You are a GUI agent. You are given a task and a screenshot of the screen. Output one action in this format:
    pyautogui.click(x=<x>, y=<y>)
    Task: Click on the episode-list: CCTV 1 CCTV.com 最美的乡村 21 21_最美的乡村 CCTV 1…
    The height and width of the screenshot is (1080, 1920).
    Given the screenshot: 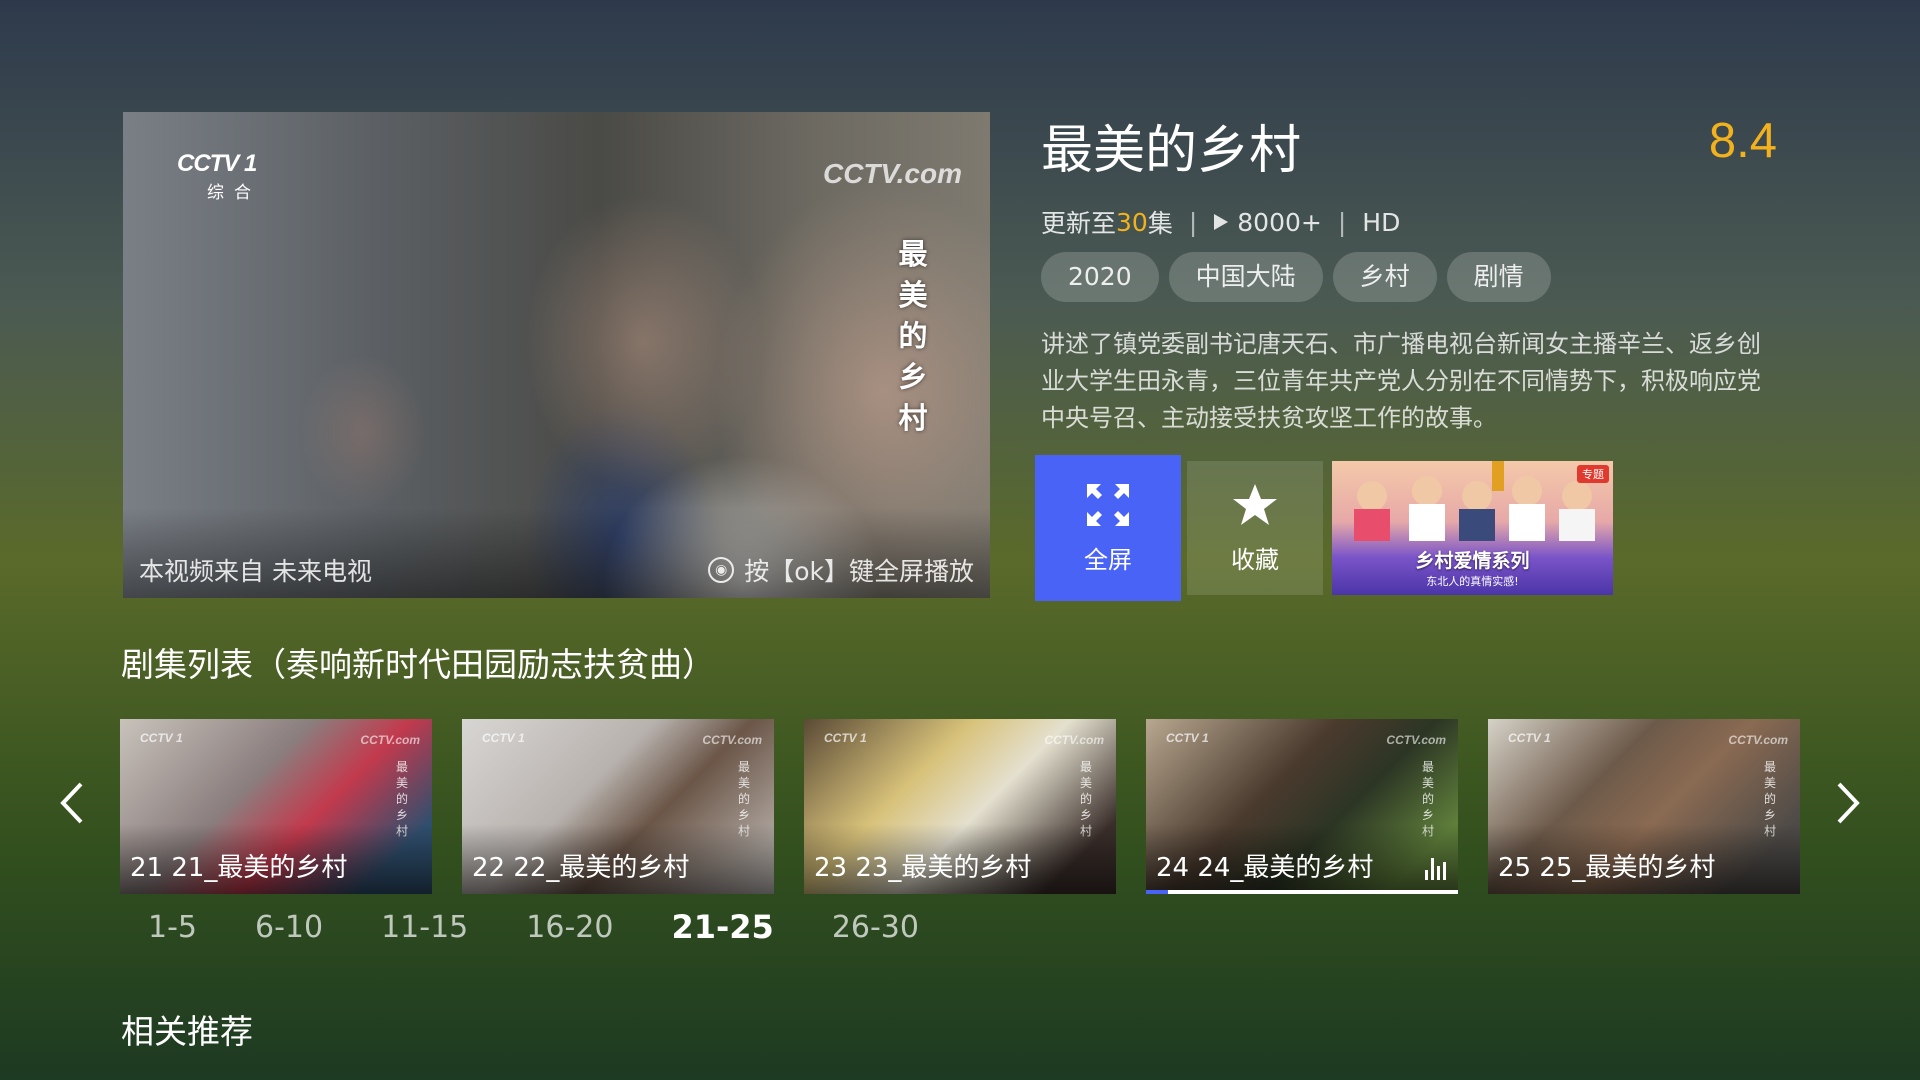 What is the action you would take?
    pyautogui.click(x=960, y=808)
    